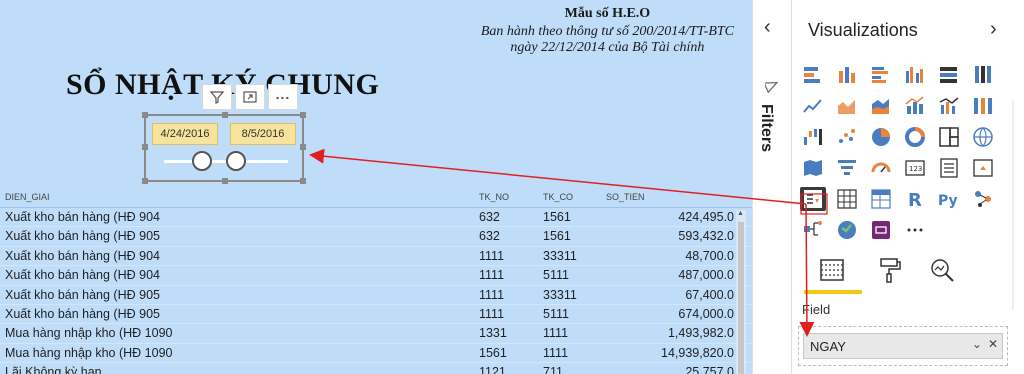 Image resolution: width=1024 pixels, height=374 pixels. I want to click on line-and-stacked-column-icon, so click(915, 106).